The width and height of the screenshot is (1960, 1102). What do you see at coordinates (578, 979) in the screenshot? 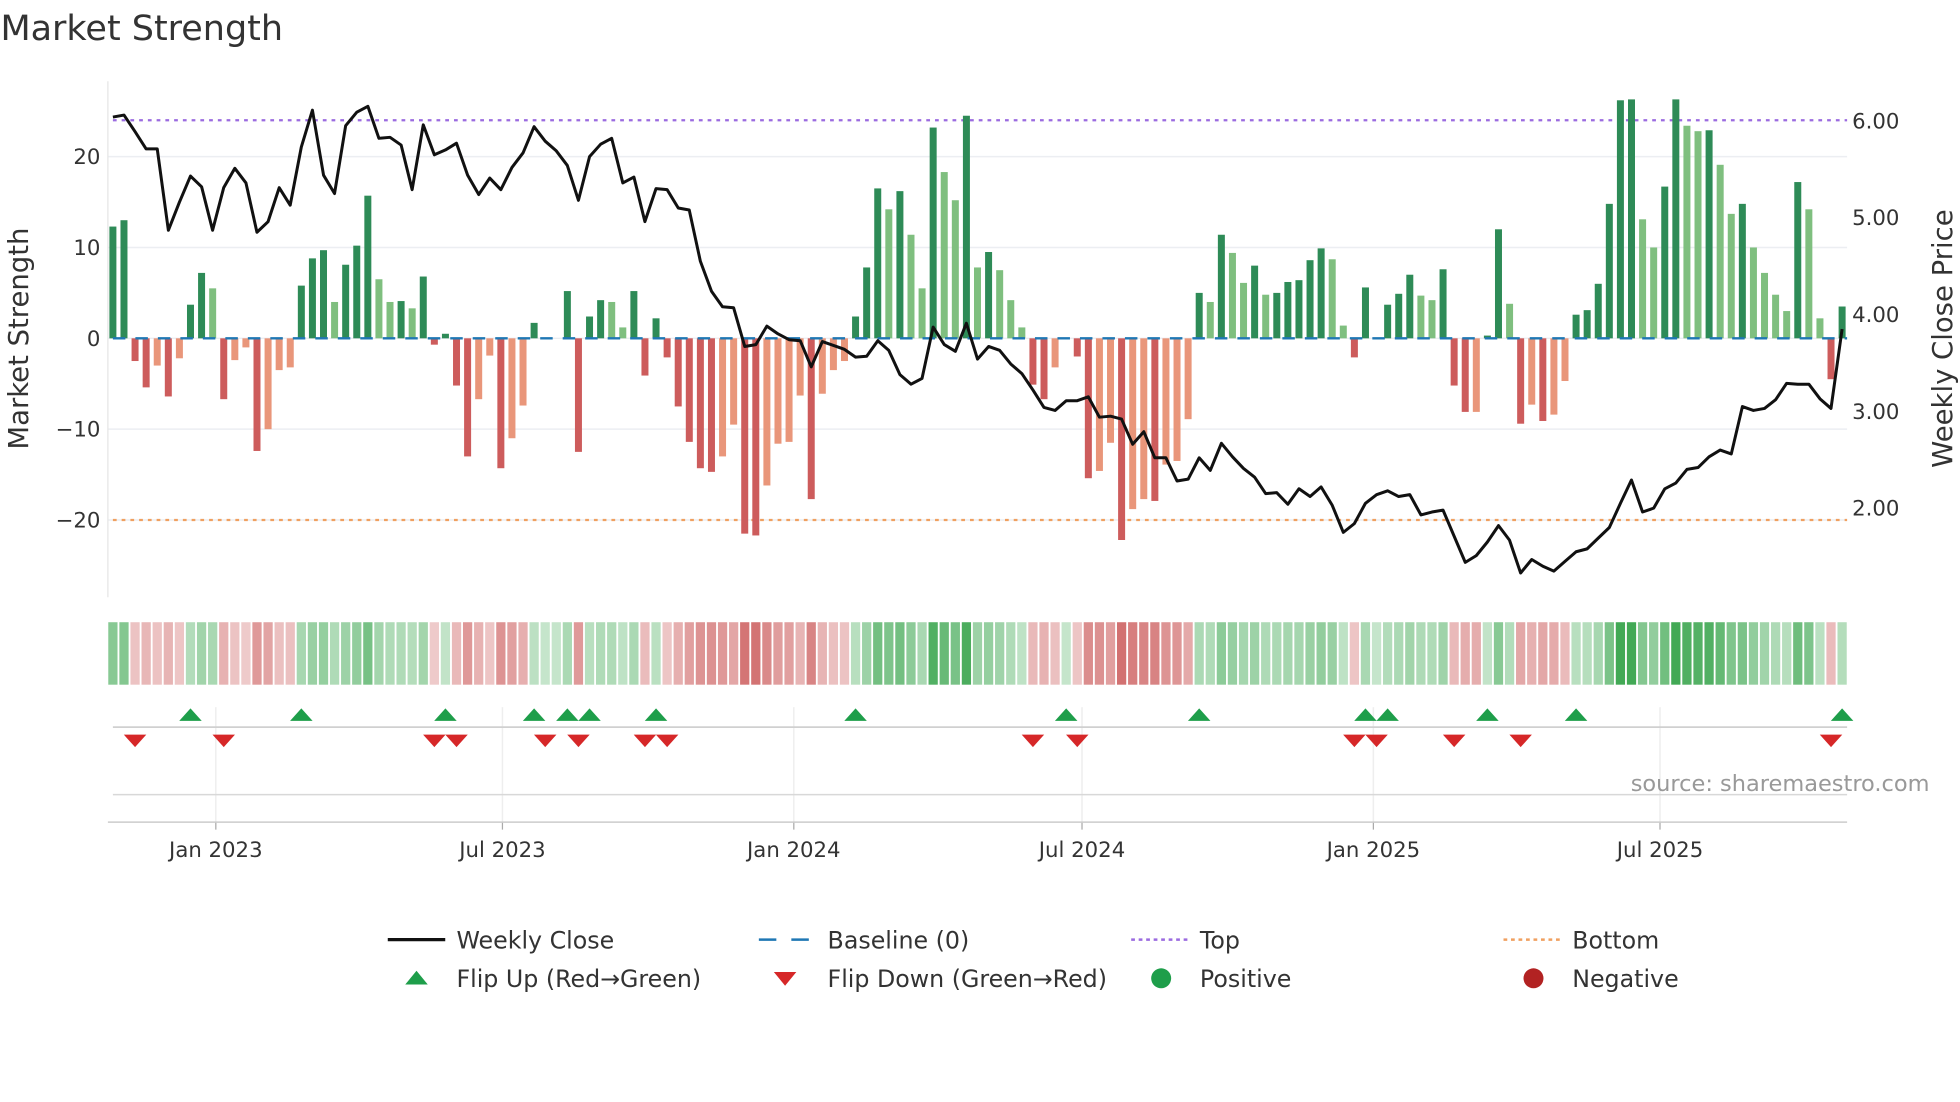
I see `legend-label: Flip Up (Red→Green)` at bounding box center [578, 979].